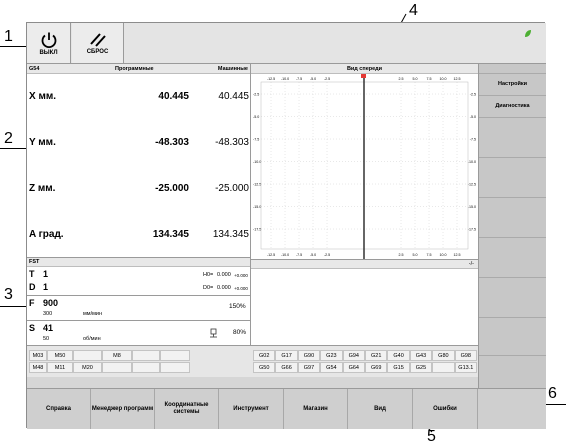 This screenshot has width=566, height=448. Describe the element at coordinates (208, 275) in the screenshot. I see `h-offset-label: H0=` at that location.